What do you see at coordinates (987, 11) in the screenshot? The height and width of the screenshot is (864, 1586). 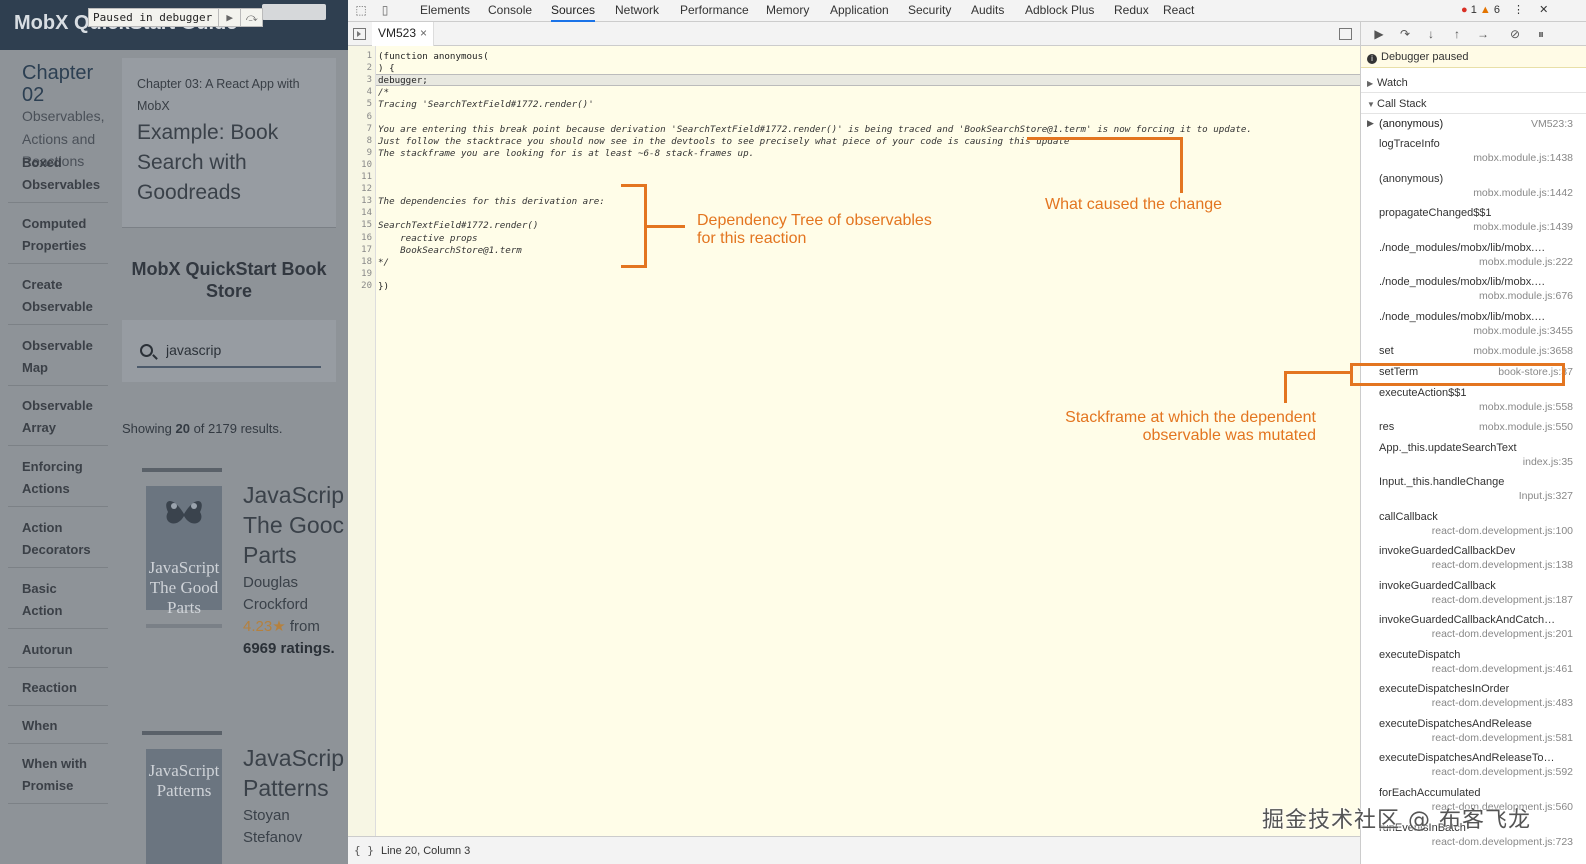 I see `devtools-tab: Audits` at bounding box center [987, 11].